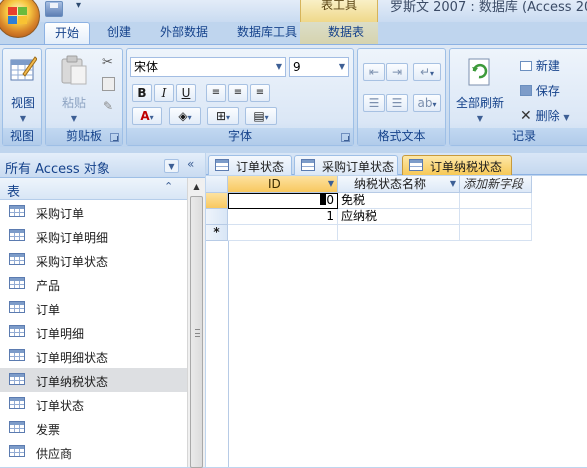  Describe the element at coordinates (23, 118) in the screenshot. I see `view-dropdown-icon: ▼` at that location.